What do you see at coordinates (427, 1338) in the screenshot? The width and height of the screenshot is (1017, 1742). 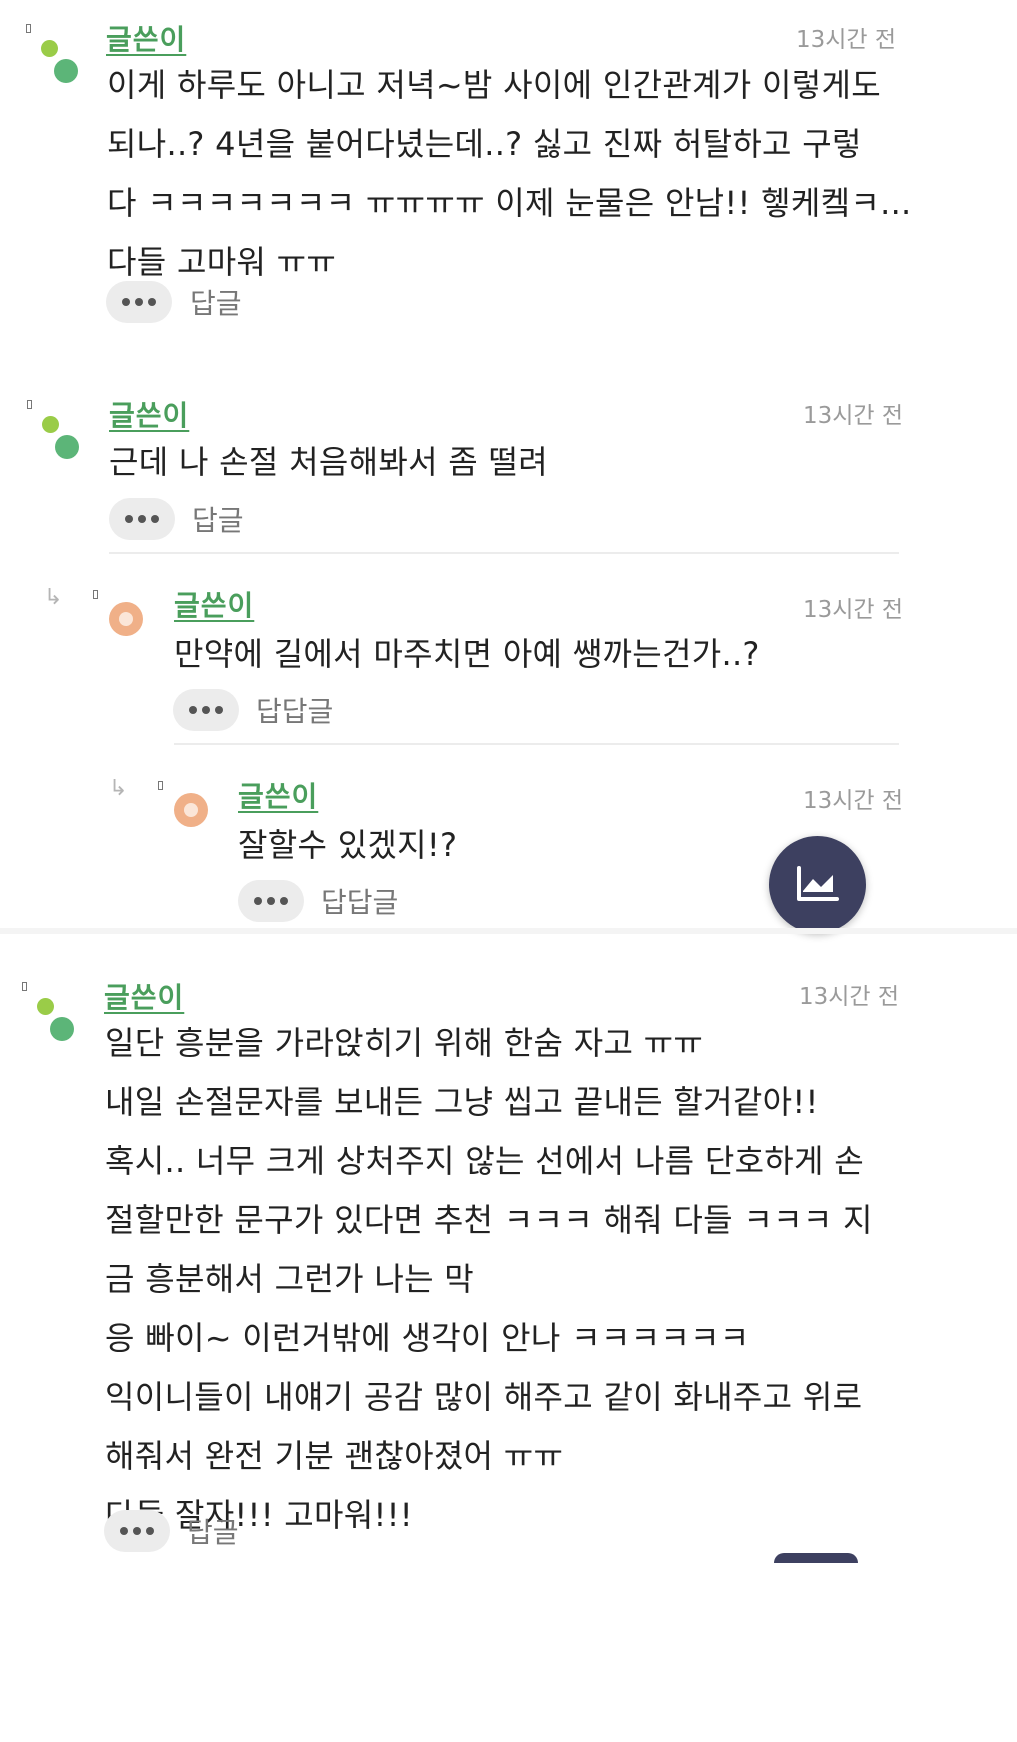 I see `comment-line: 응 빠이~ 이런거밖에 생각이 안나 ㅋㅋㅋㅋㅋㅋ` at bounding box center [427, 1338].